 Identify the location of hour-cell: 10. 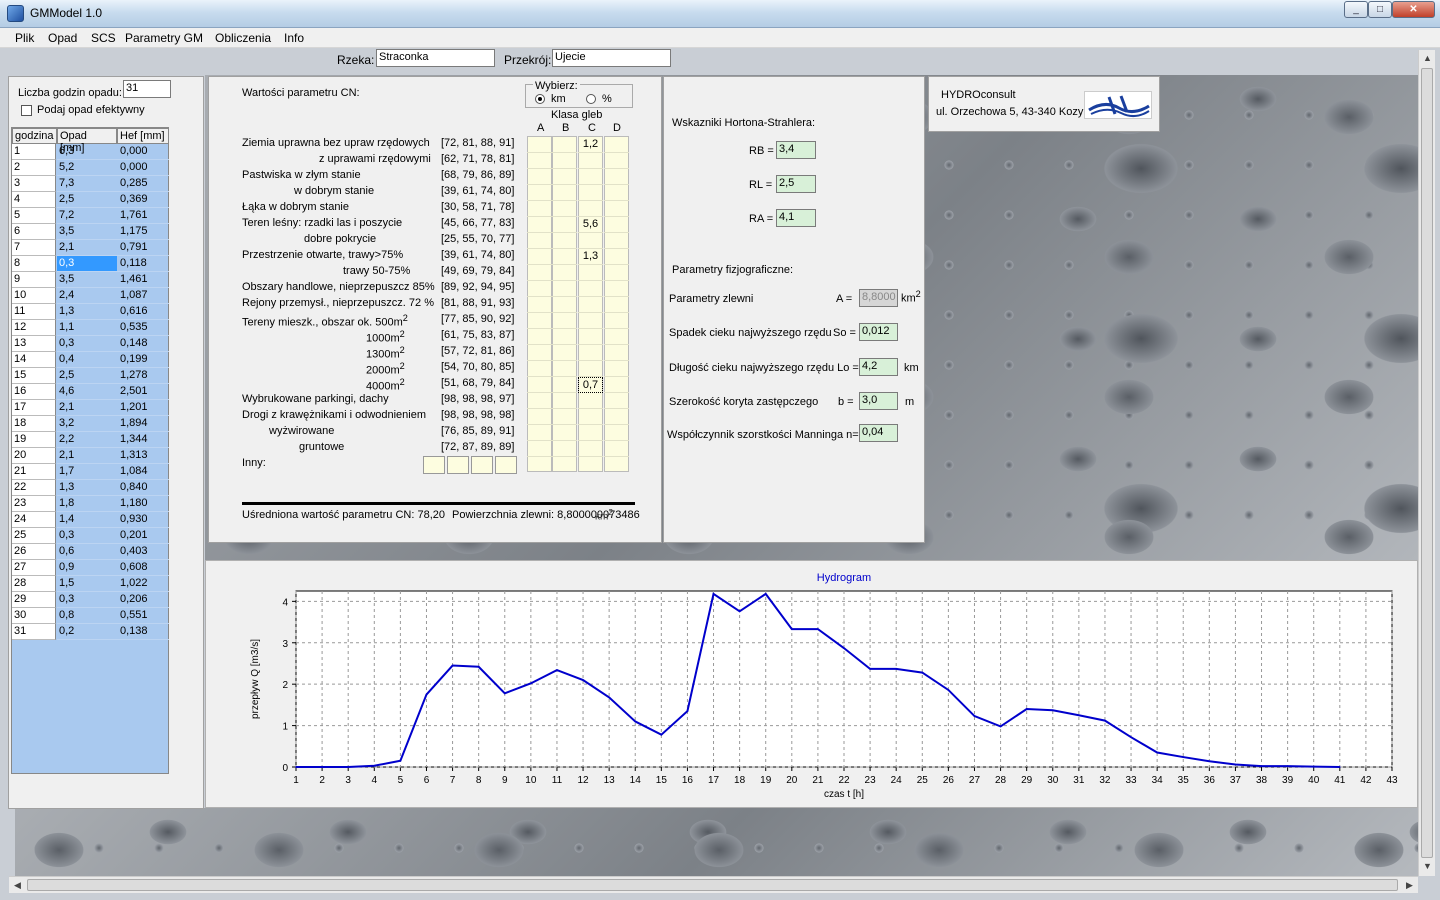
(34, 296).